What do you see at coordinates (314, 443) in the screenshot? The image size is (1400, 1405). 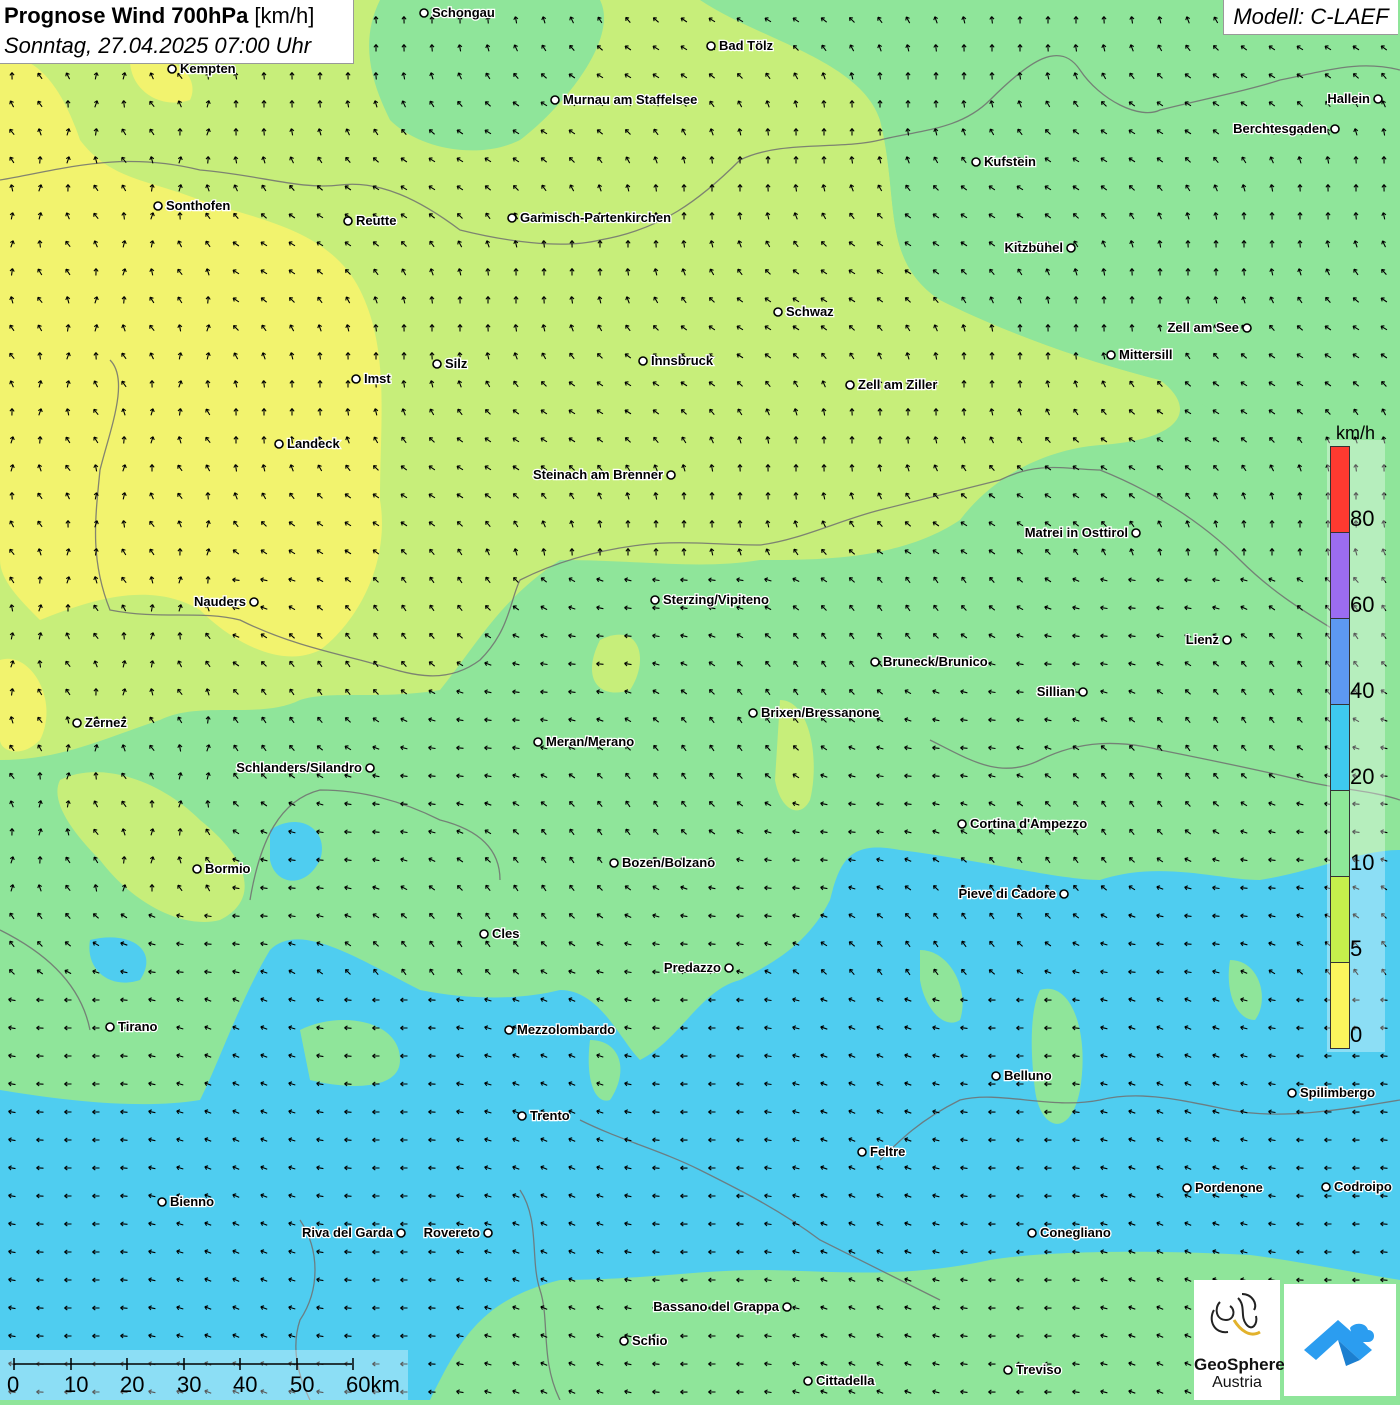 I see `city-label: Landeck` at bounding box center [314, 443].